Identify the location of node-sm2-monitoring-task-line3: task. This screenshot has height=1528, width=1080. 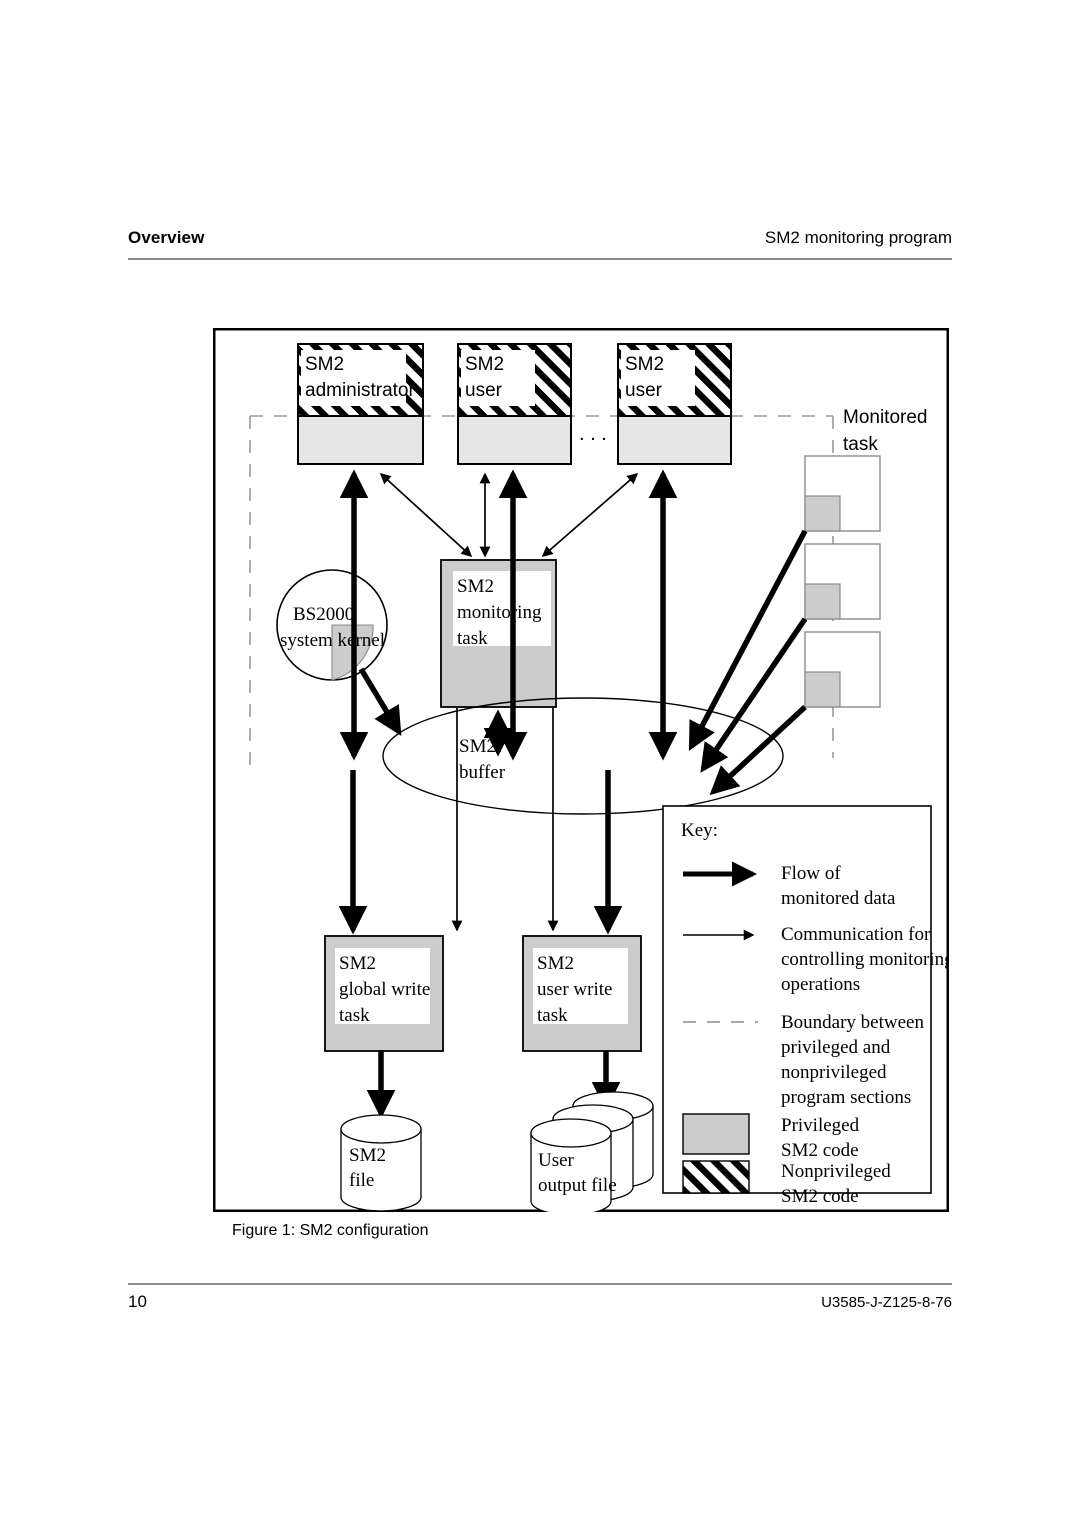
(472, 638).